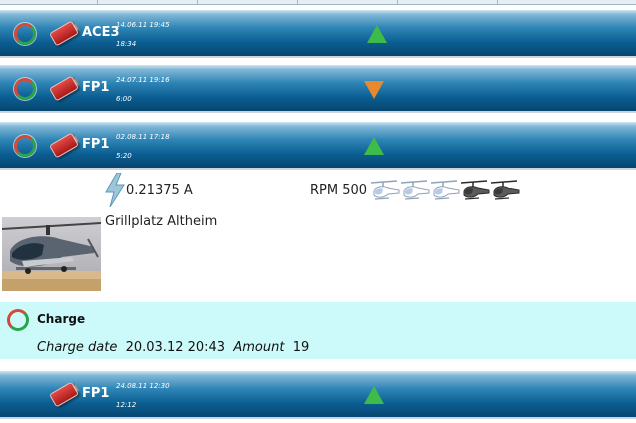  I want to click on flight-entry: ACE3 14.06.11 19:45 18:34, so click(318, 33).